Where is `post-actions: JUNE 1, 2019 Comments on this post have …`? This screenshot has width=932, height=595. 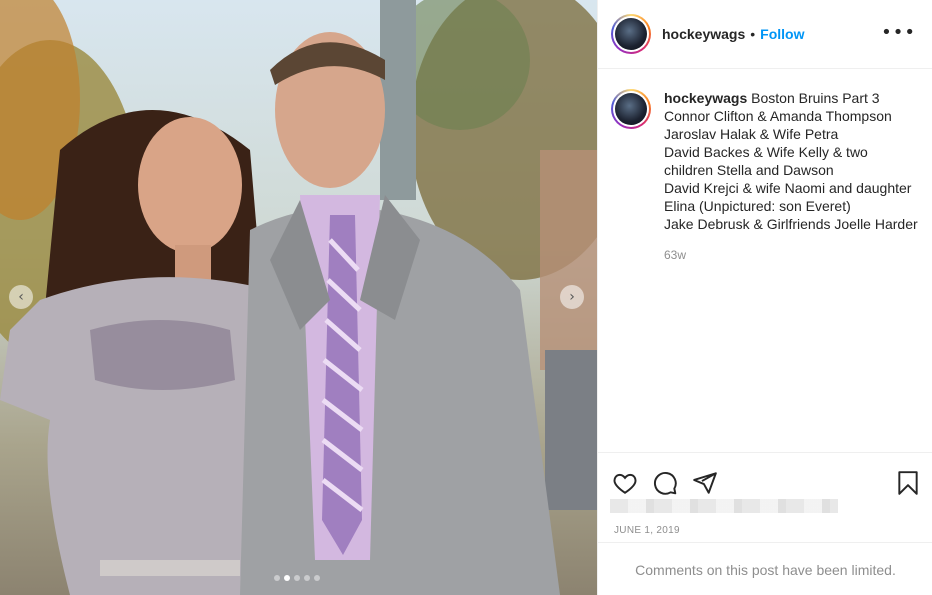
post-actions: JUNE 1, 2019 Comments on this post have … is located at coordinates (765, 523).